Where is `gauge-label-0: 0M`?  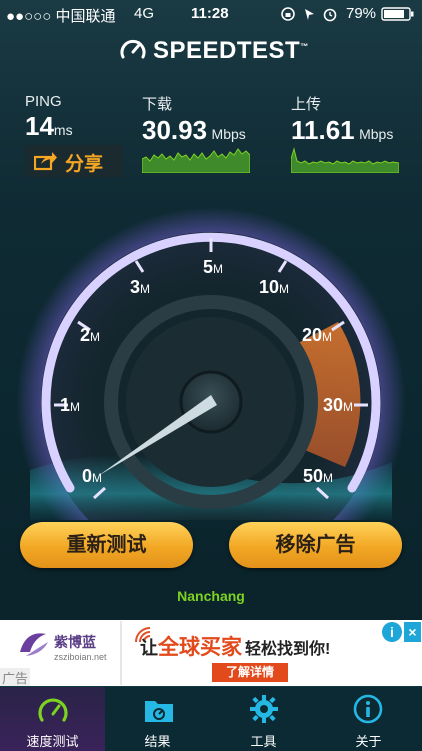
gauge-label-0: 0M is located at coordinates (92, 476).